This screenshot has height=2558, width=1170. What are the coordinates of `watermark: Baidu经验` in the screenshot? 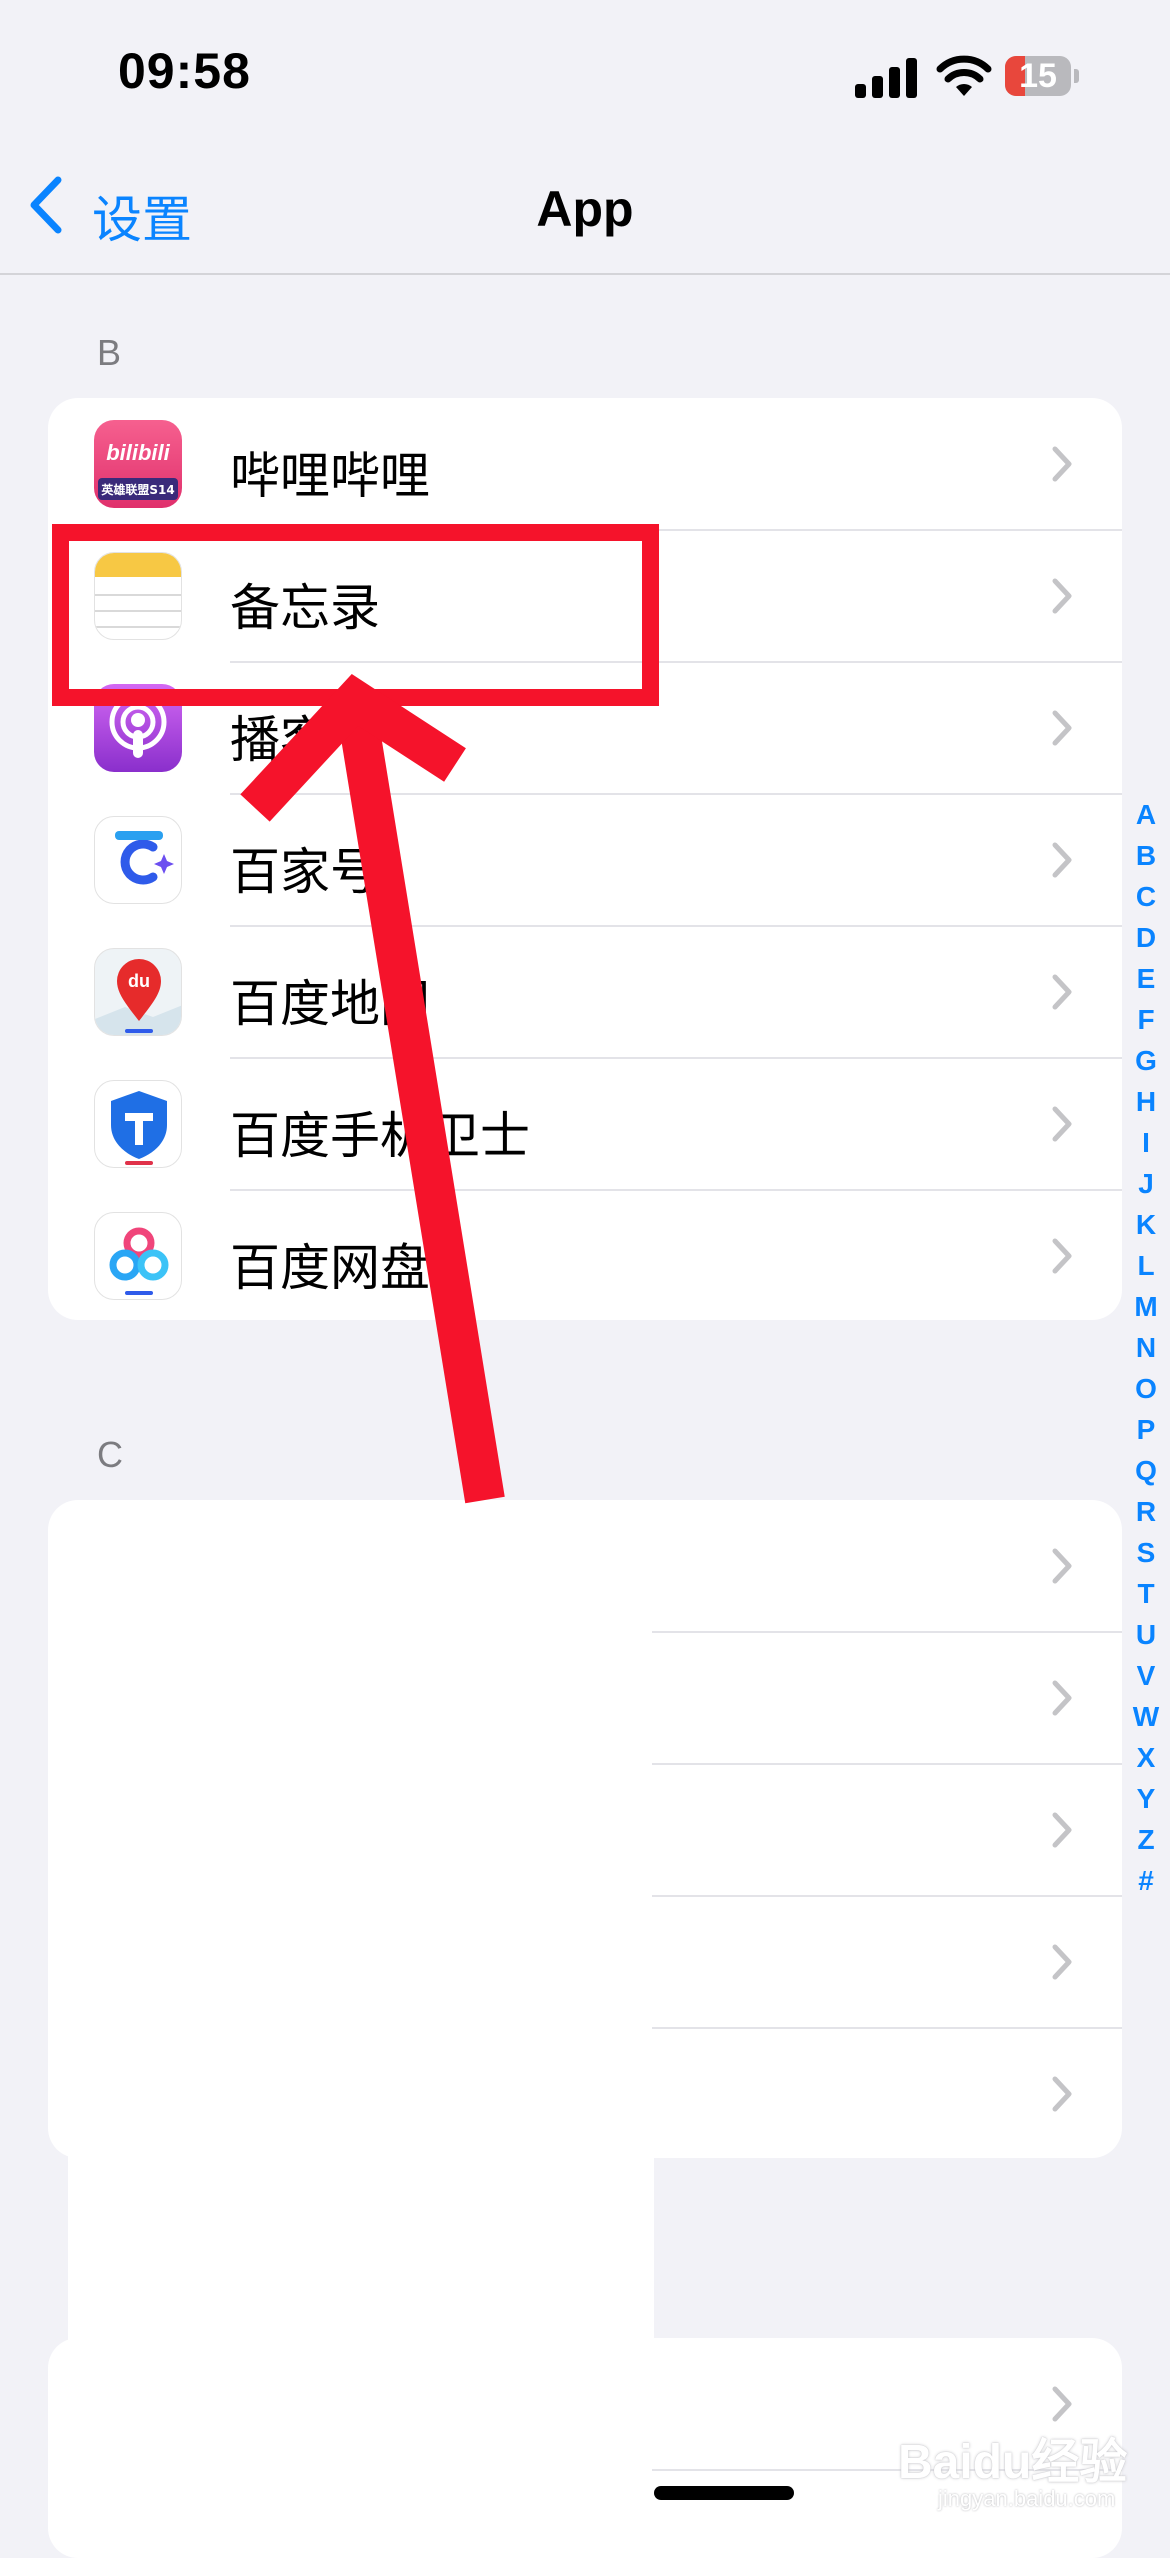 It's located at (1013, 2462).